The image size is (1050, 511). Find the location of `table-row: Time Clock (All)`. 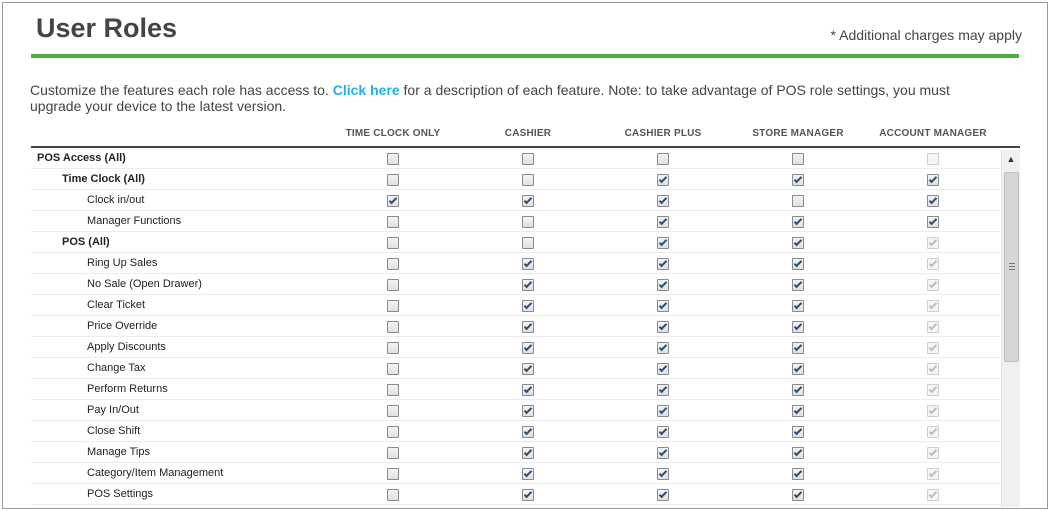

table-row: Time Clock (All) is located at coordinates (515, 179).